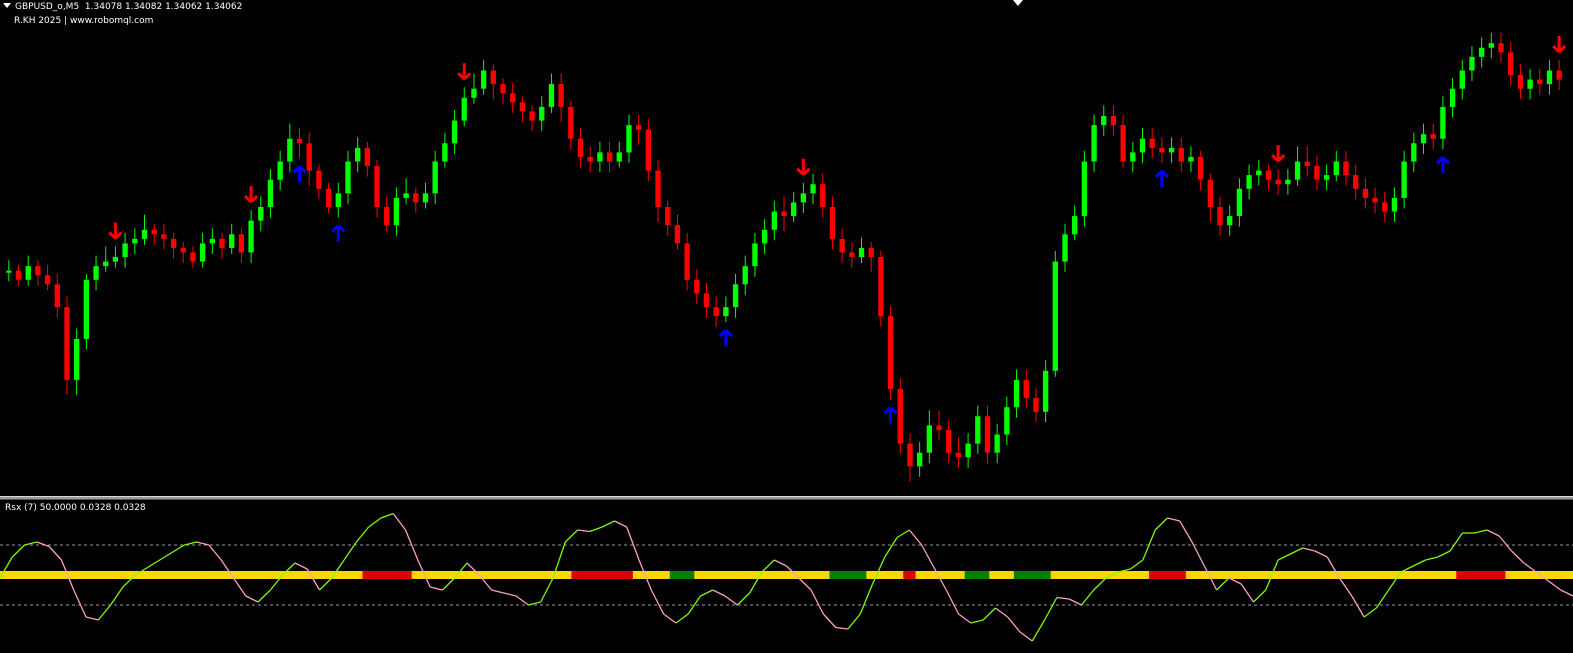 The image size is (1573, 653). Describe the element at coordinates (7, 5) in the screenshot. I see `dropdown-triangle-icon` at that location.